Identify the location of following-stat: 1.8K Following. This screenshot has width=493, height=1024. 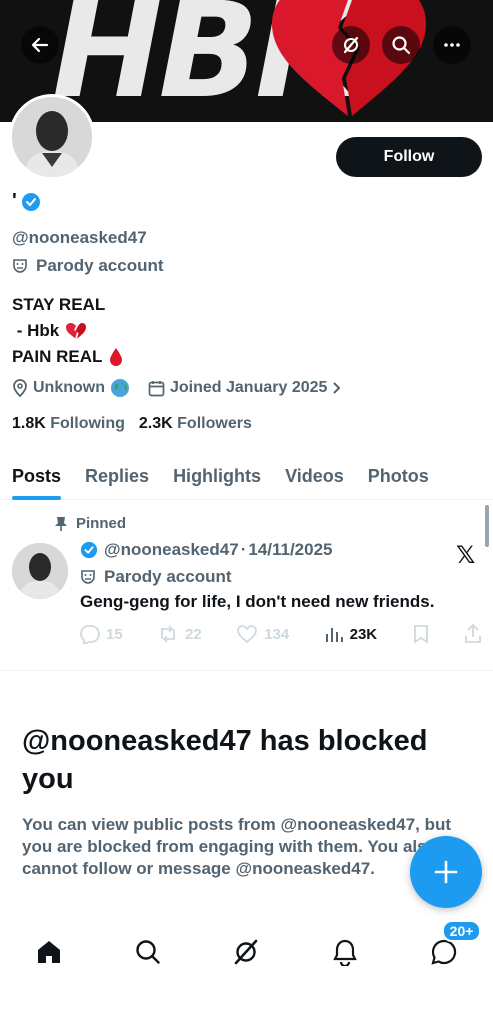
(68, 424).